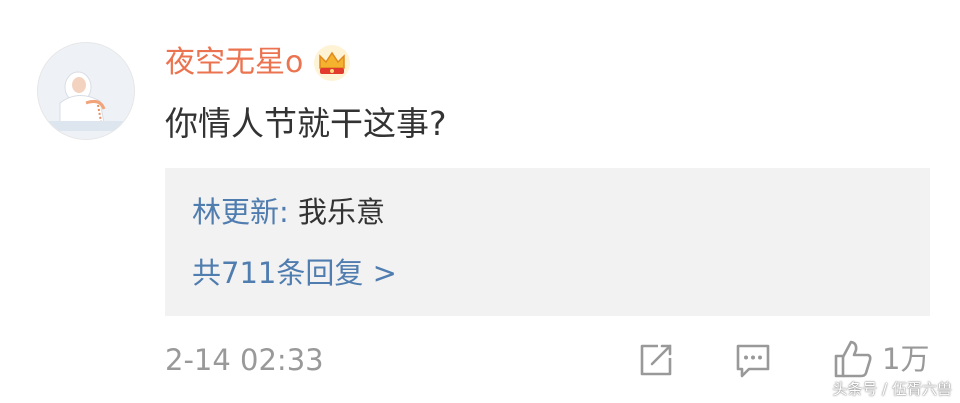 The image size is (960, 403). I want to click on reply-line: 林更新: 我乐意, so click(288, 212).